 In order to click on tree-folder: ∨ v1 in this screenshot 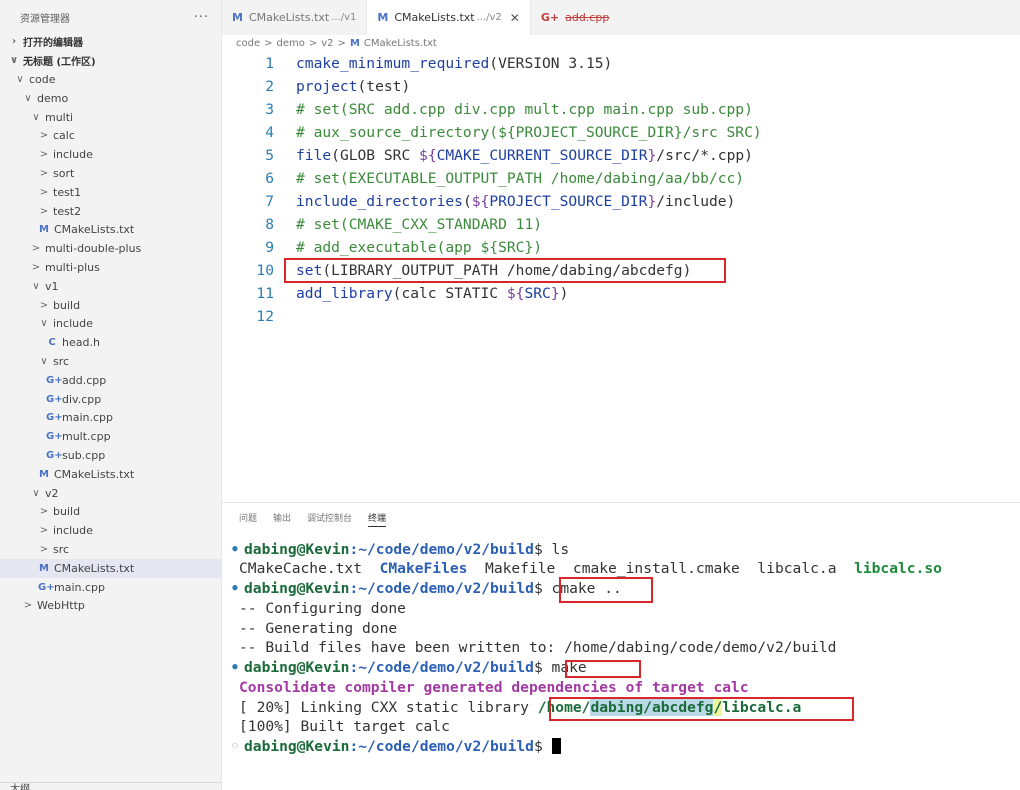, I will do `click(110, 286)`.